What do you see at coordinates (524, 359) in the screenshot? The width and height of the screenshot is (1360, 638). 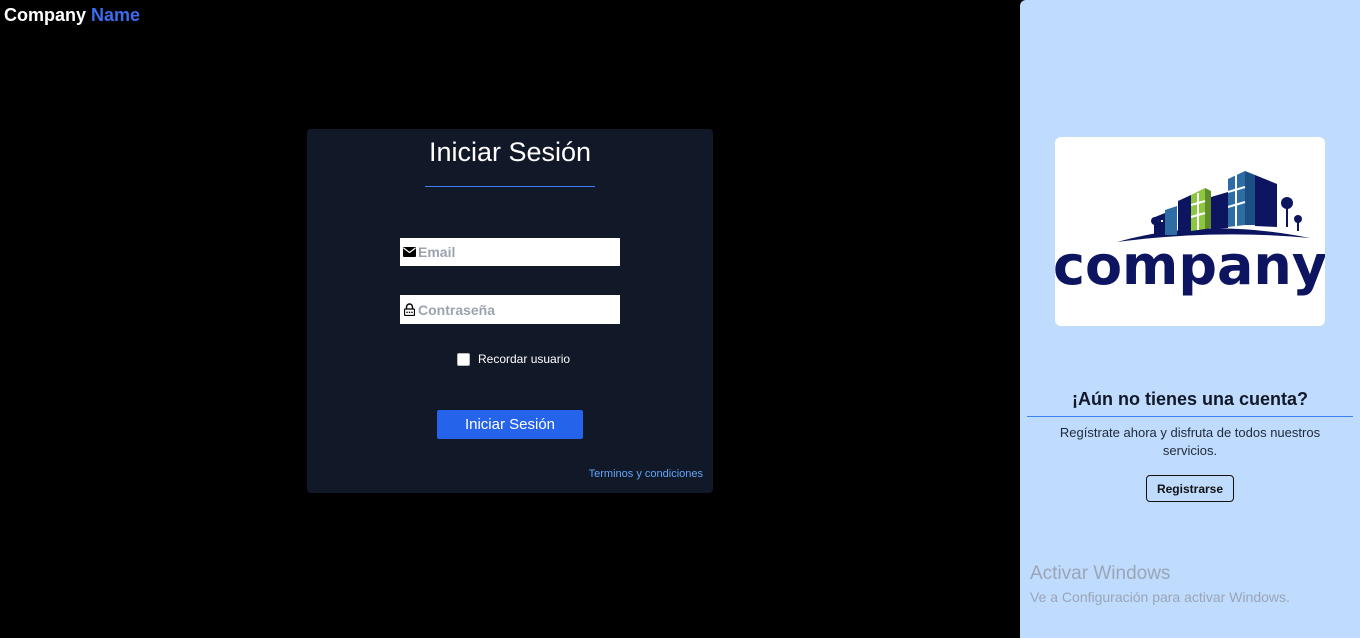 I see `remember-label: Recordar usuario` at bounding box center [524, 359].